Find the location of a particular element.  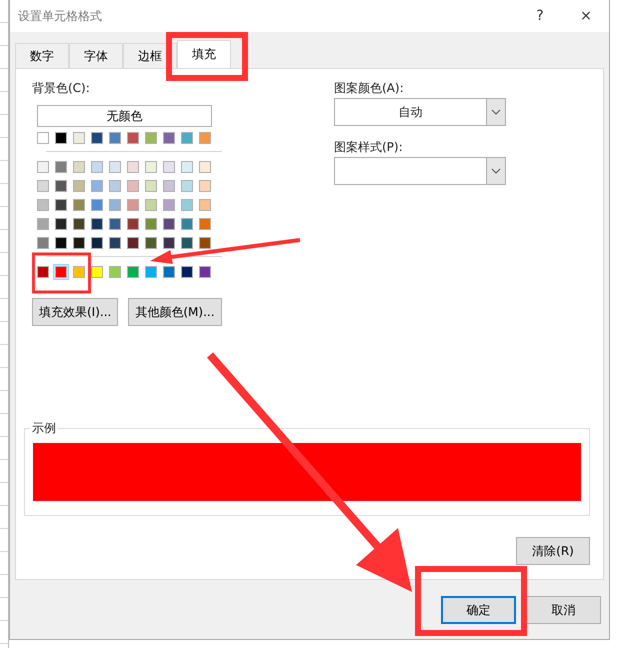

pattern-style-dropdown is located at coordinates (420, 171).